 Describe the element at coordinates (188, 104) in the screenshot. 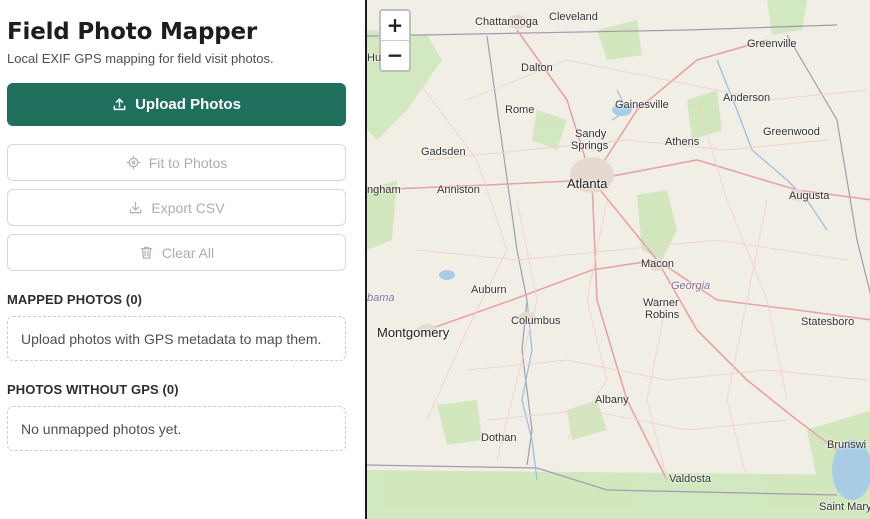

I see `upload-photos-label: Upload Photos` at that location.